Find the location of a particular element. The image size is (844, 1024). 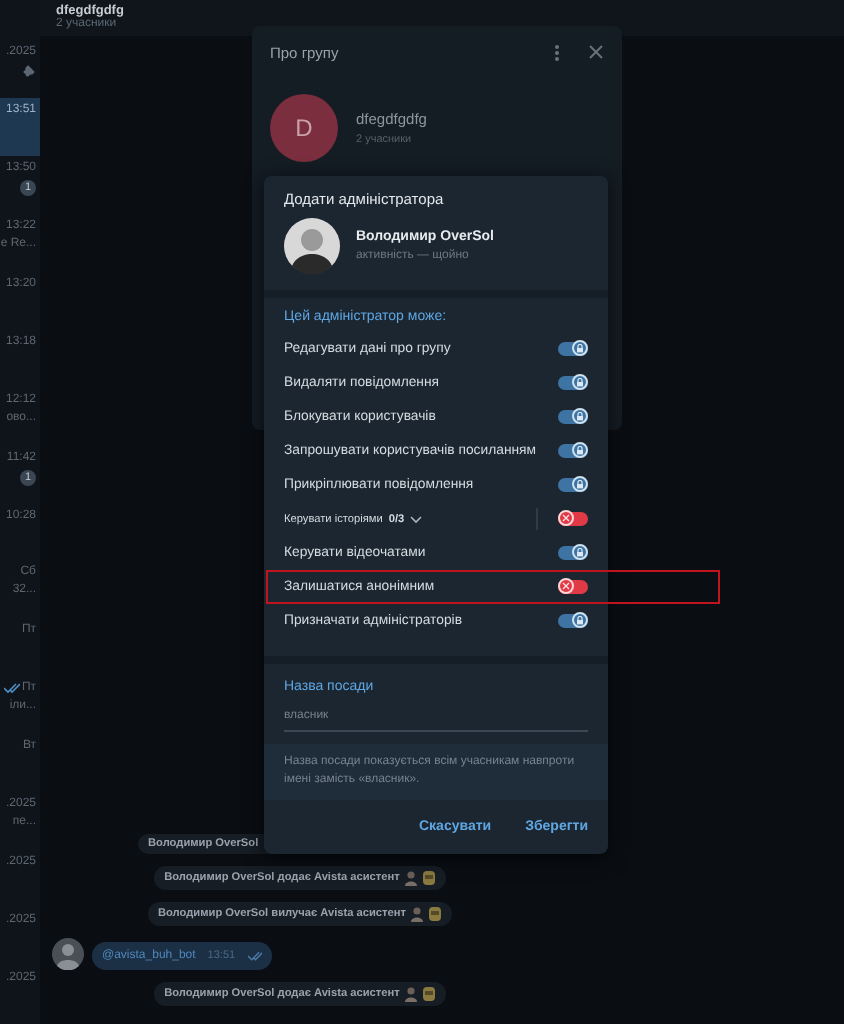

more-icon is located at coordinates (557, 52).